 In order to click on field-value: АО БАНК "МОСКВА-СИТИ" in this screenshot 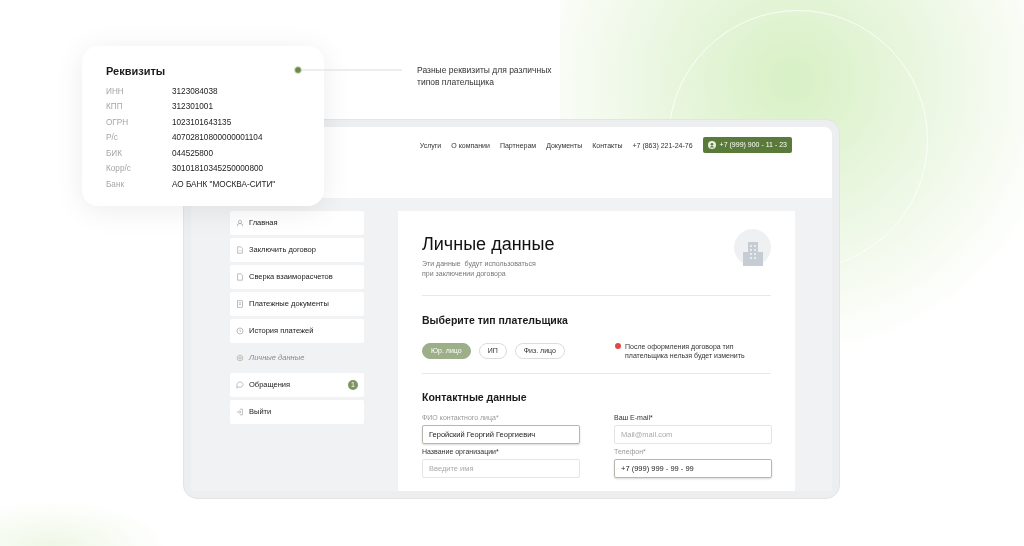, I will do `click(224, 184)`.